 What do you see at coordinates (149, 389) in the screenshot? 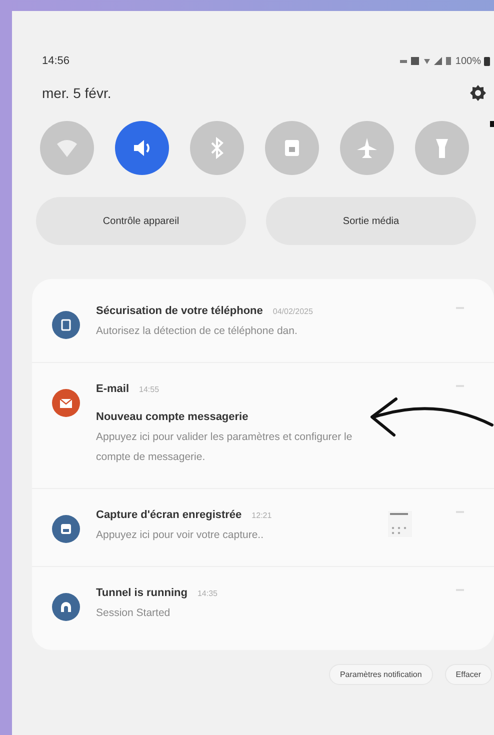
I see `notification-time: 14:55` at bounding box center [149, 389].